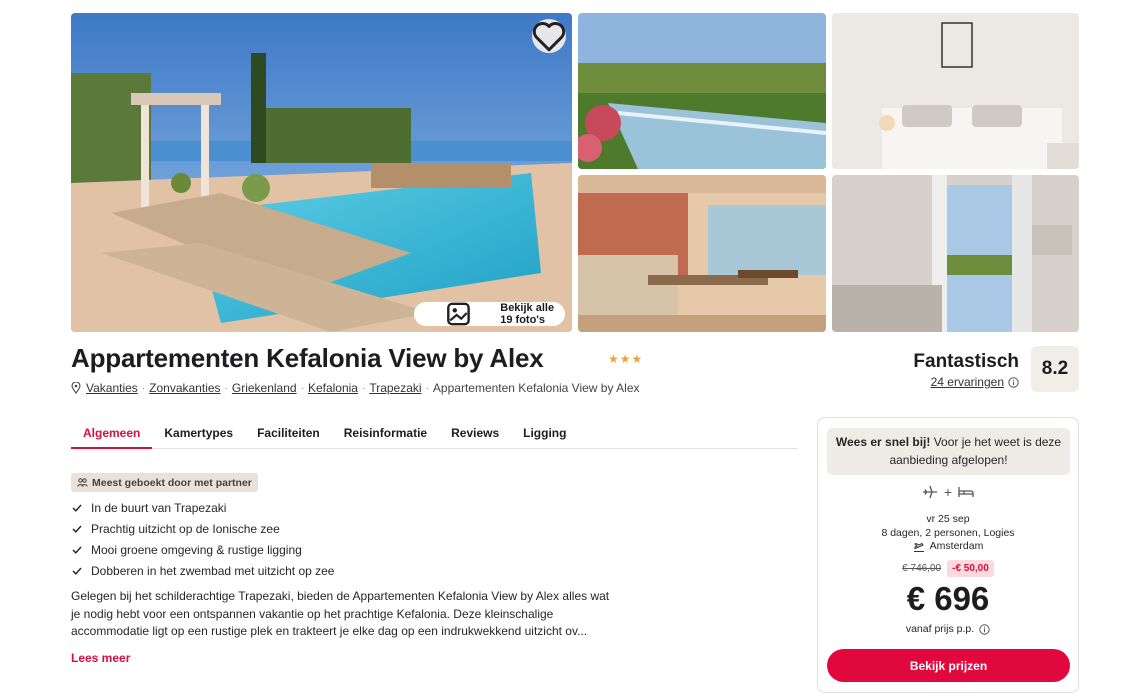 The width and height of the screenshot is (1124, 698). Describe the element at coordinates (196, 549) in the screenshot. I see `usp-text: Mooi groene omgeving & rustige ligging` at that location.